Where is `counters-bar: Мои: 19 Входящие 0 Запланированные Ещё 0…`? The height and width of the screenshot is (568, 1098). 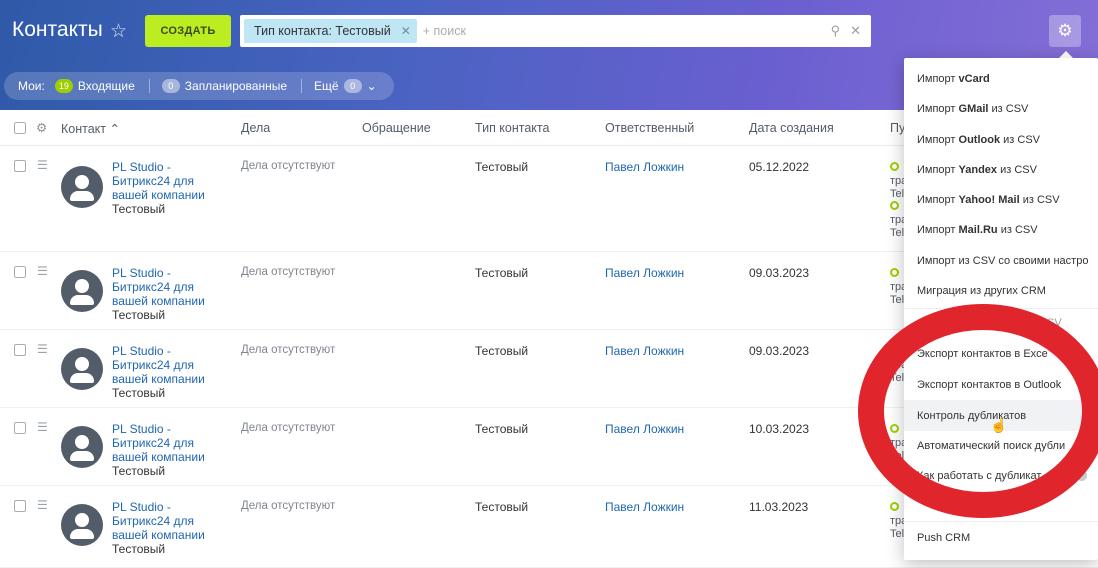 counters-bar: Мои: 19 Входящие 0 Запланированные Ещё 0… is located at coordinates (199, 86).